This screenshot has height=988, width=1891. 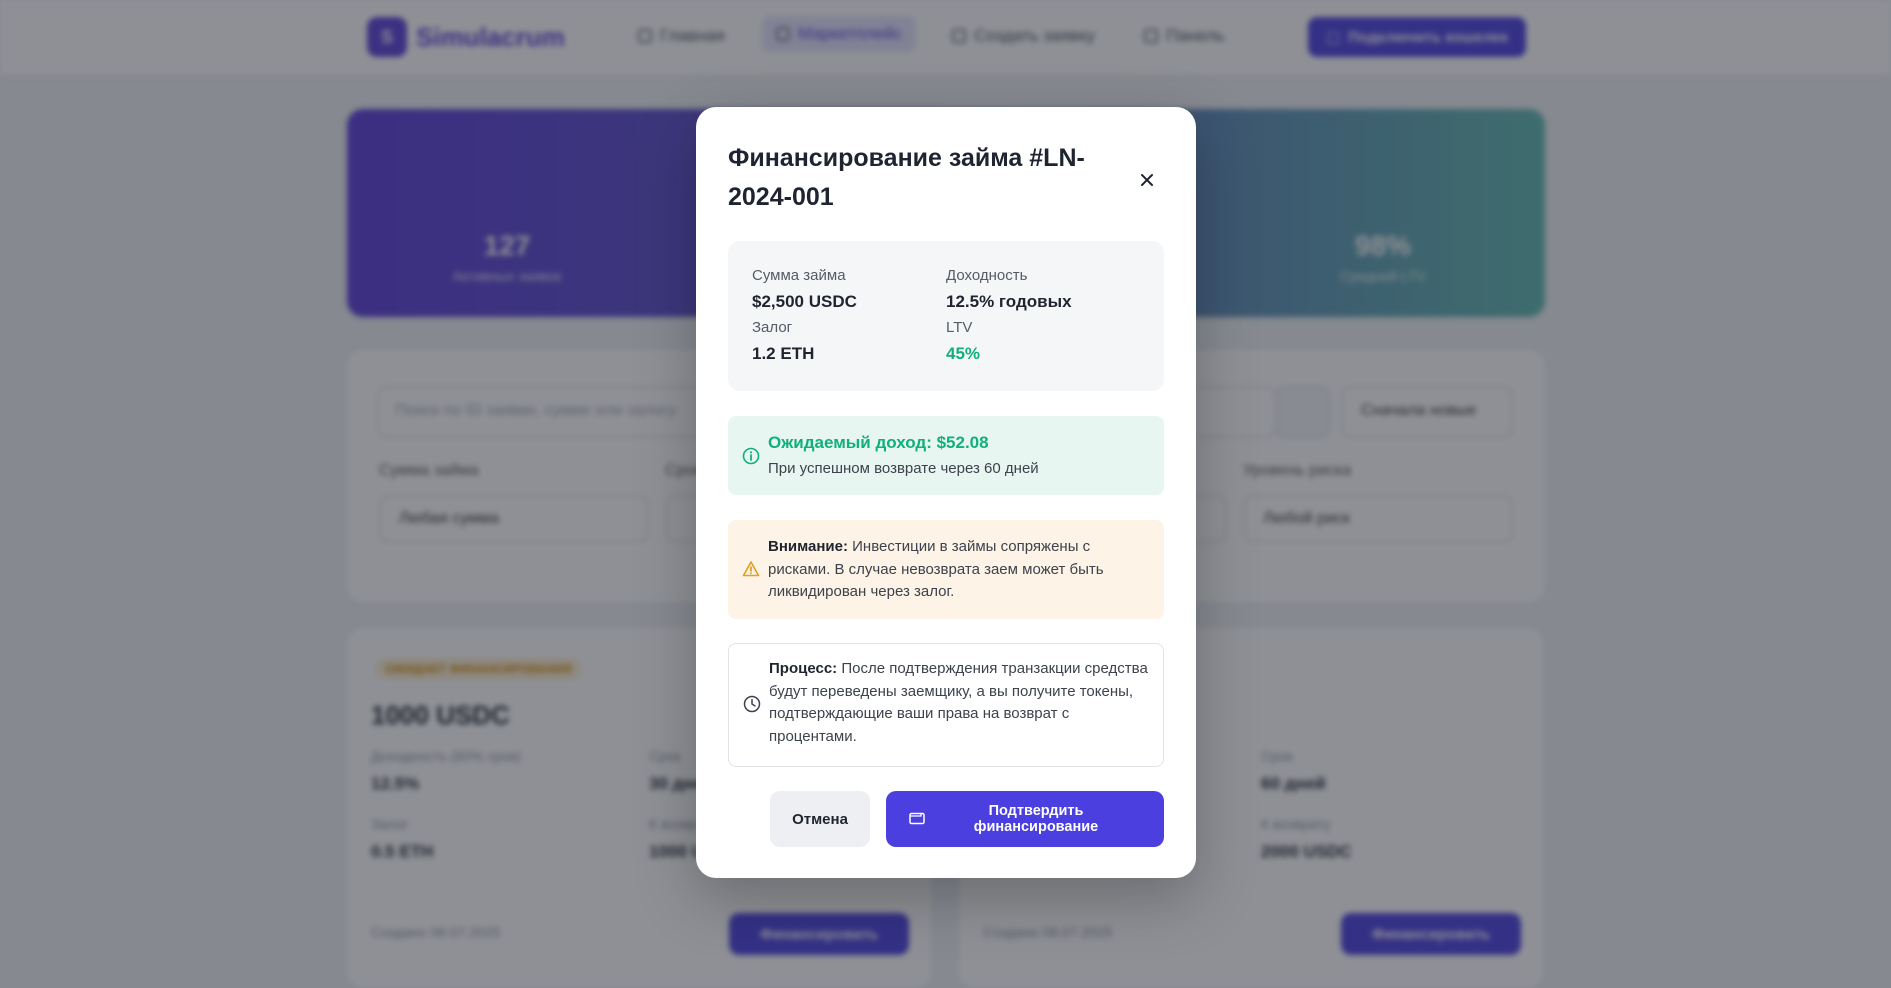 What do you see at coordinates (906, 177) in the screenshot?
I see `modal-title: Финансирование займа #LN-2024-001` at bounding box center [906, 177].